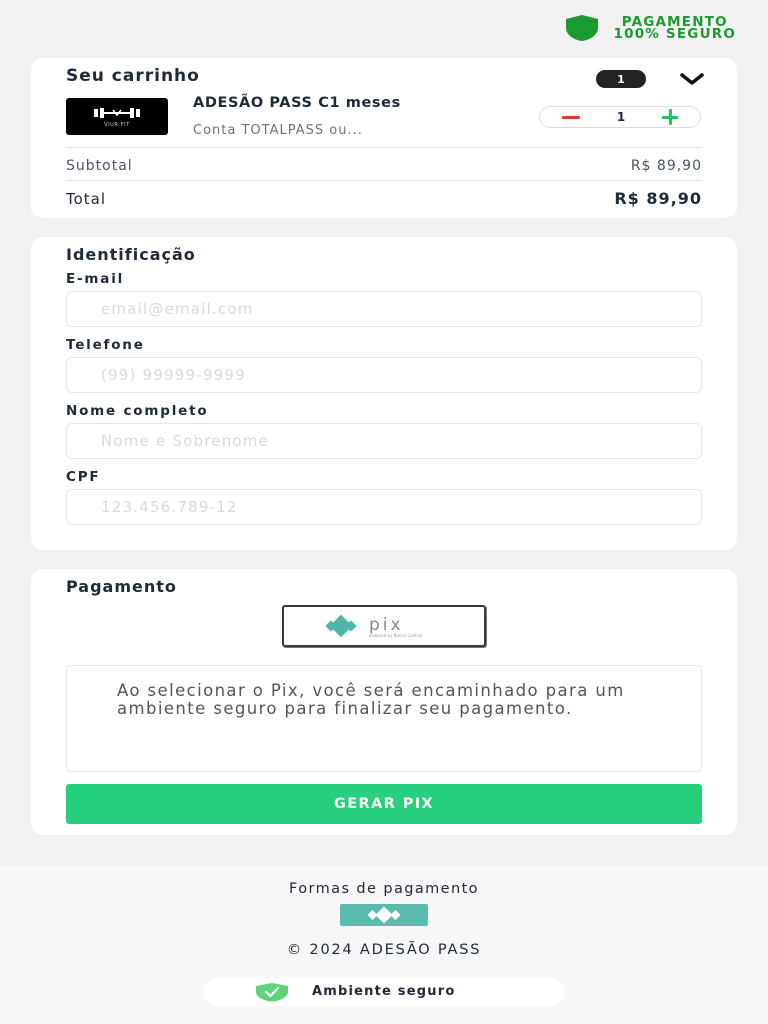 The image size is (768, 1024). What do you see at coordinates (95, 279) in the screenshot?
I see `email-label: E-mail` at bounding box center [95, 279].